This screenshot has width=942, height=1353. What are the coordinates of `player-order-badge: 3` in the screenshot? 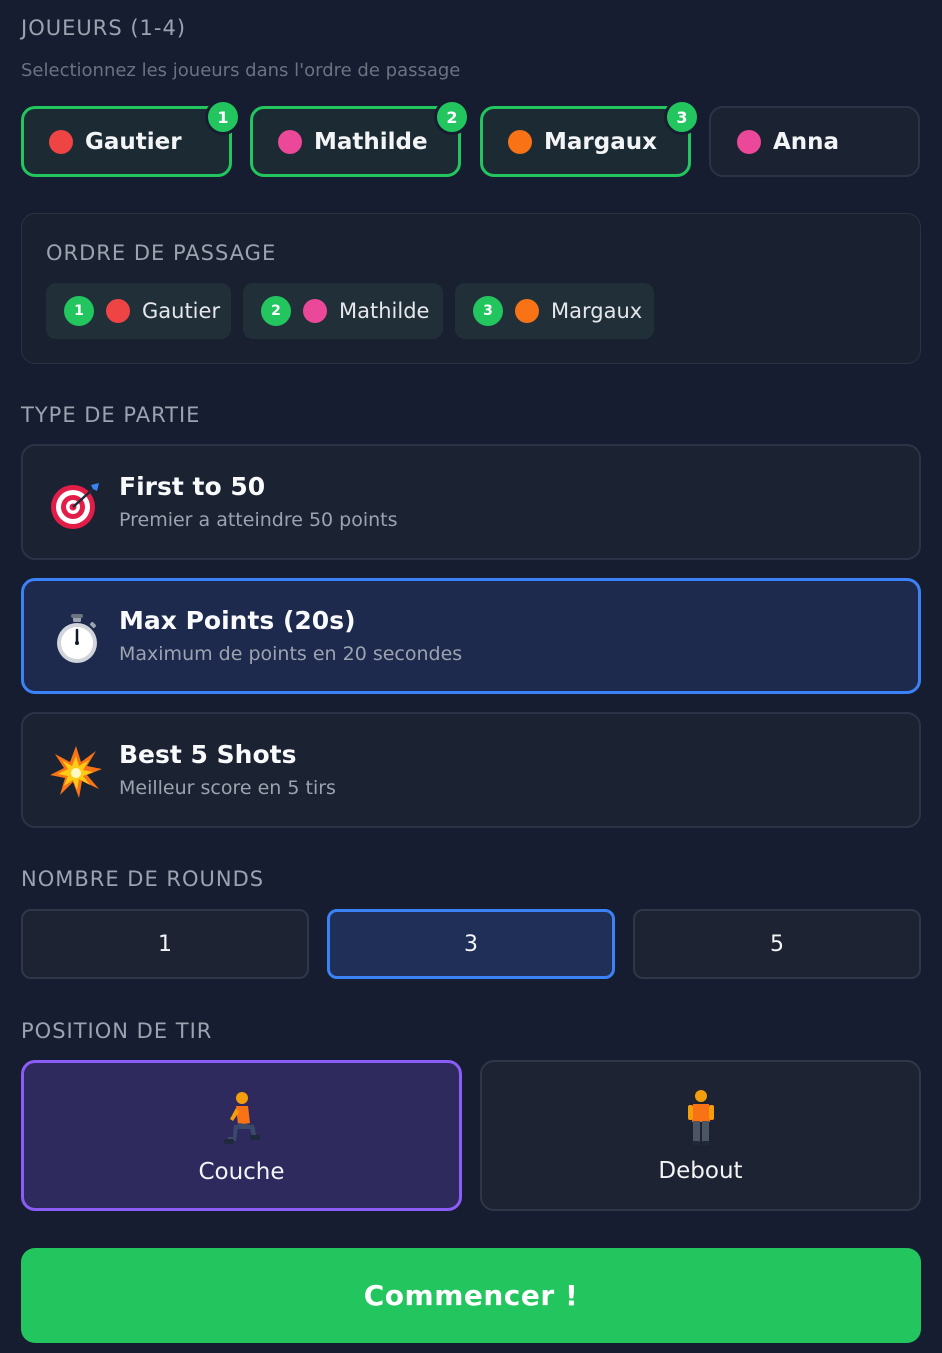 It's located at (682, 117).